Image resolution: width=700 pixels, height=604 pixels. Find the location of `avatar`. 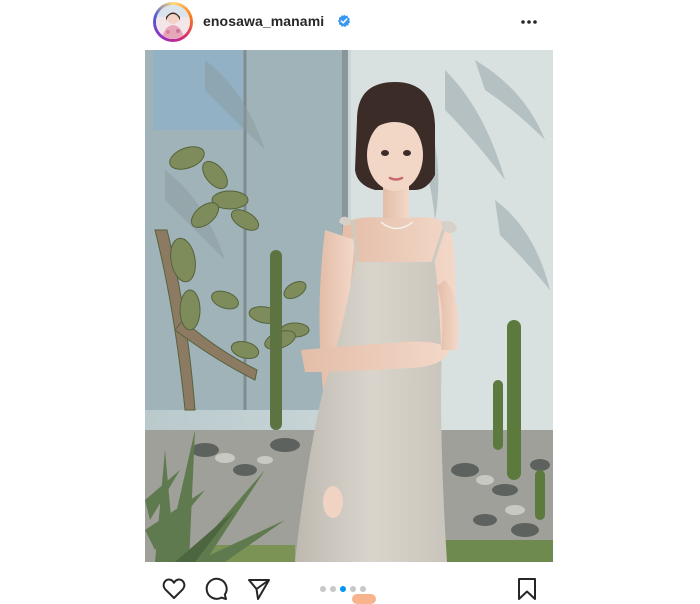

avatar is located at coordinates (173, 22).